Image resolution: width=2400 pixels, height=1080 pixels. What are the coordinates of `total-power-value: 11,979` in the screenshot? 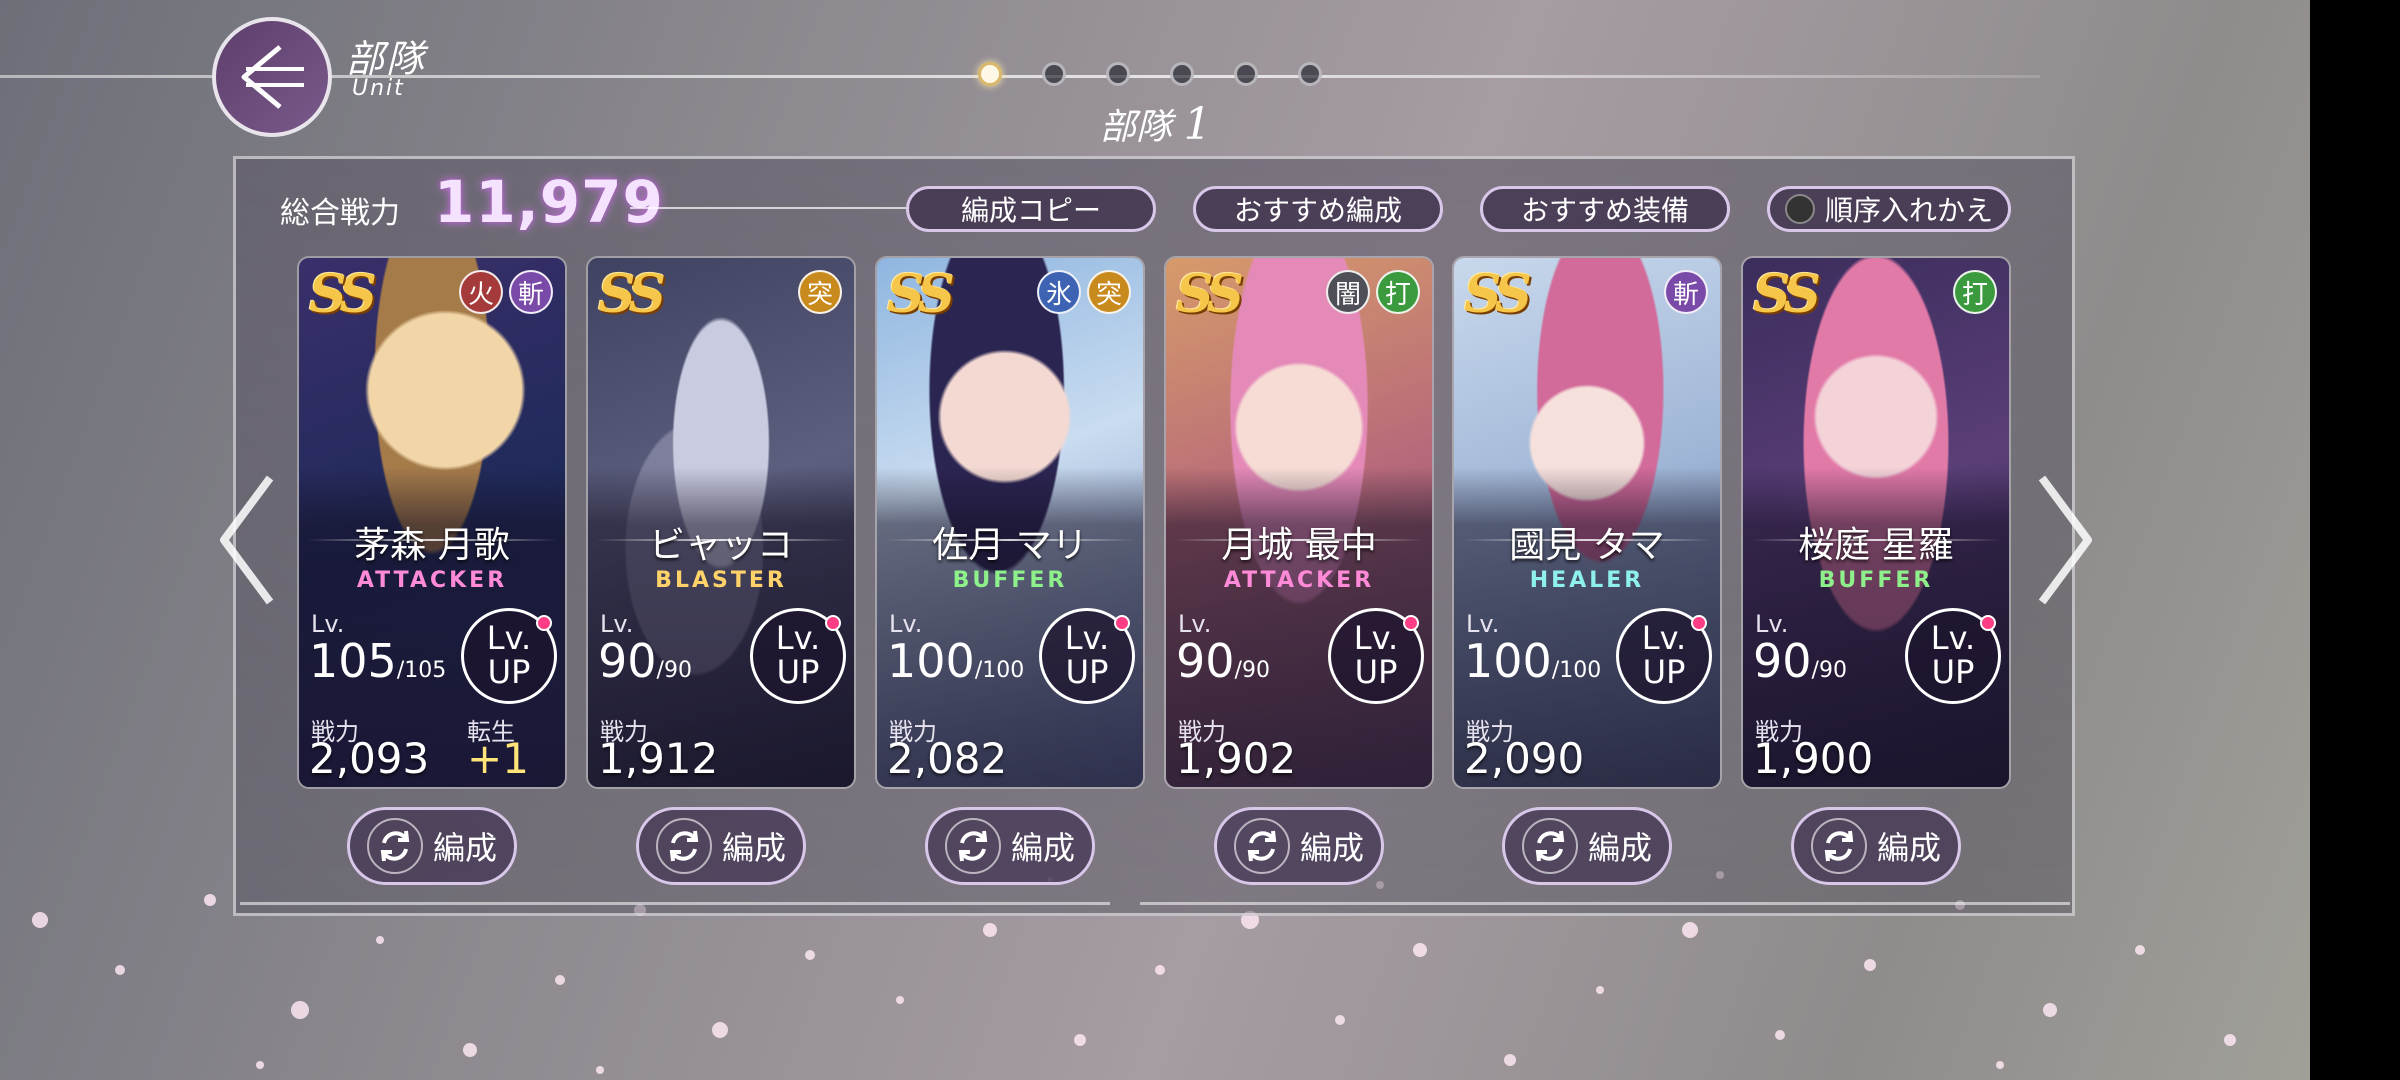 It's located at (549, 202).